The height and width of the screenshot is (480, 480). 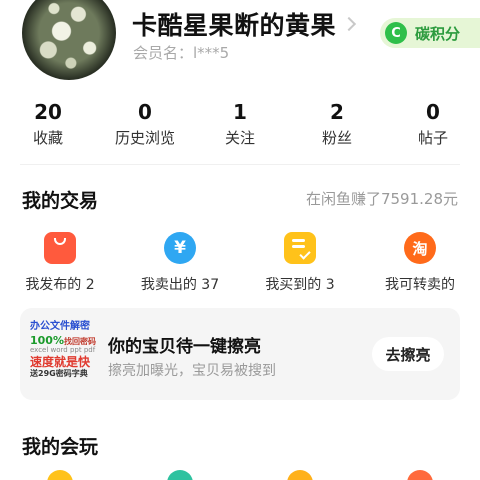 I want to click on trade-bought: 我买到的 3, so click(x=300, y=263).